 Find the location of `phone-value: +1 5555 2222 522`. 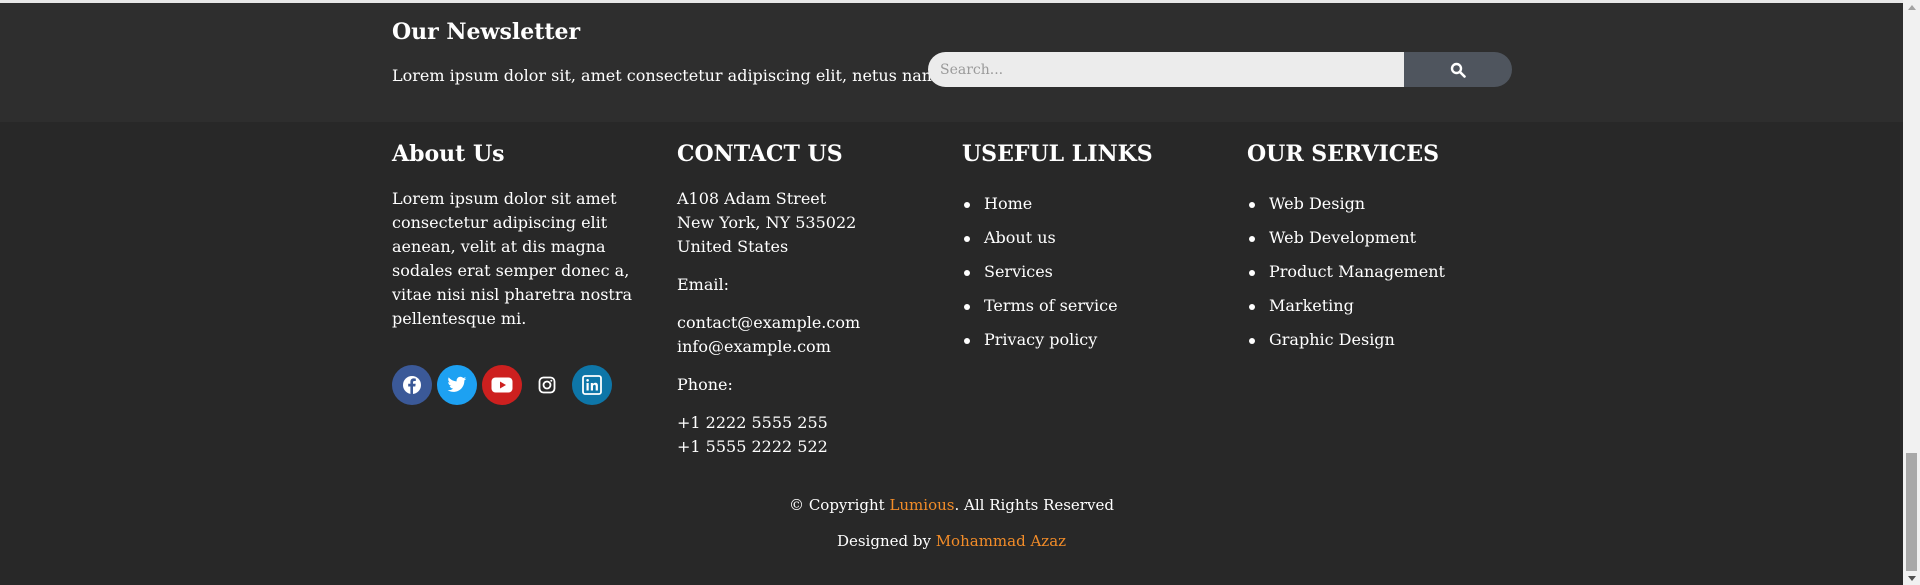

phone-value: +1 5555 2222 522 is located at coordinates (752, 446).